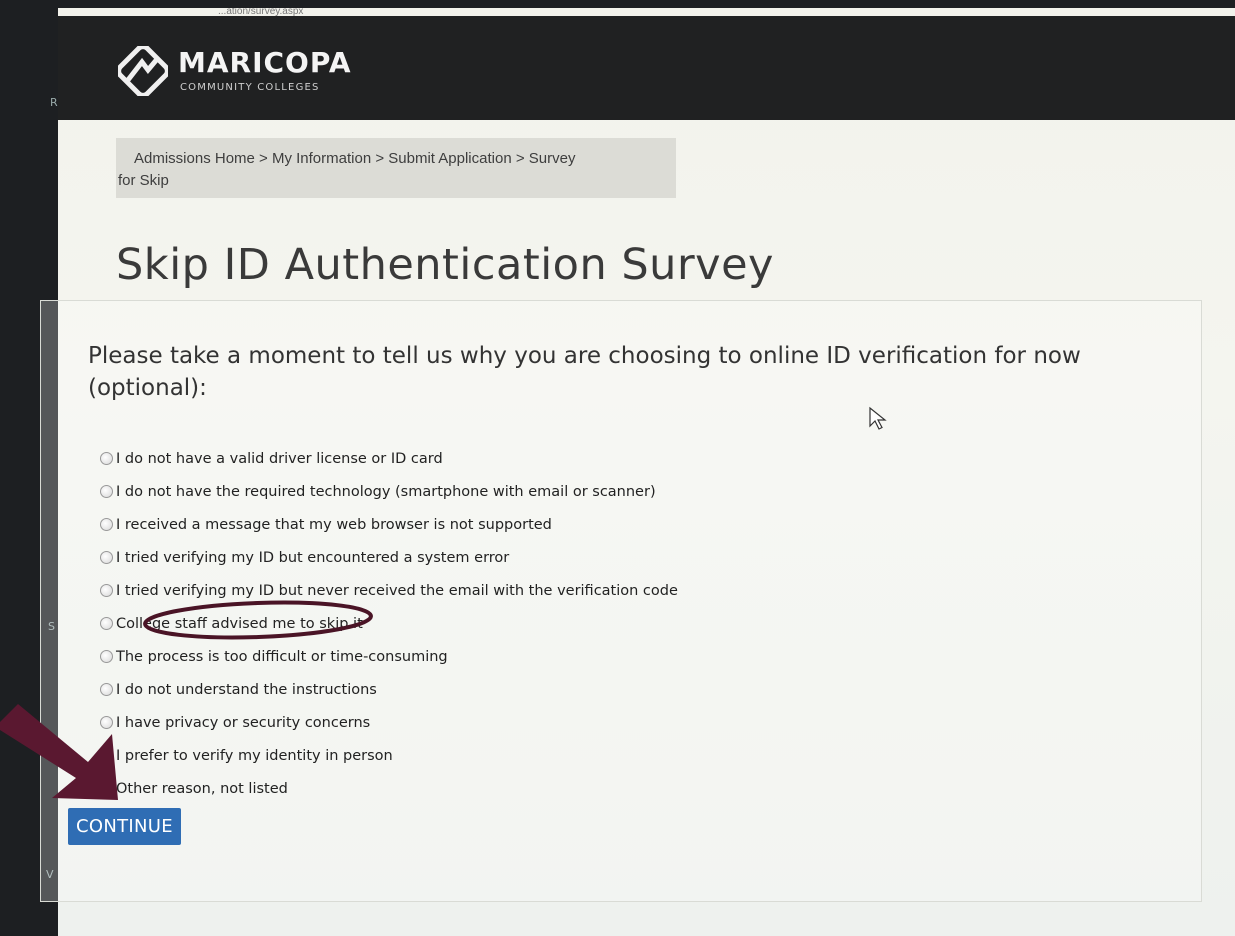  Describe the element at coordinates (389, 689) in the screenshot. I see `survey-option: I do not understand the instructions` at that location.